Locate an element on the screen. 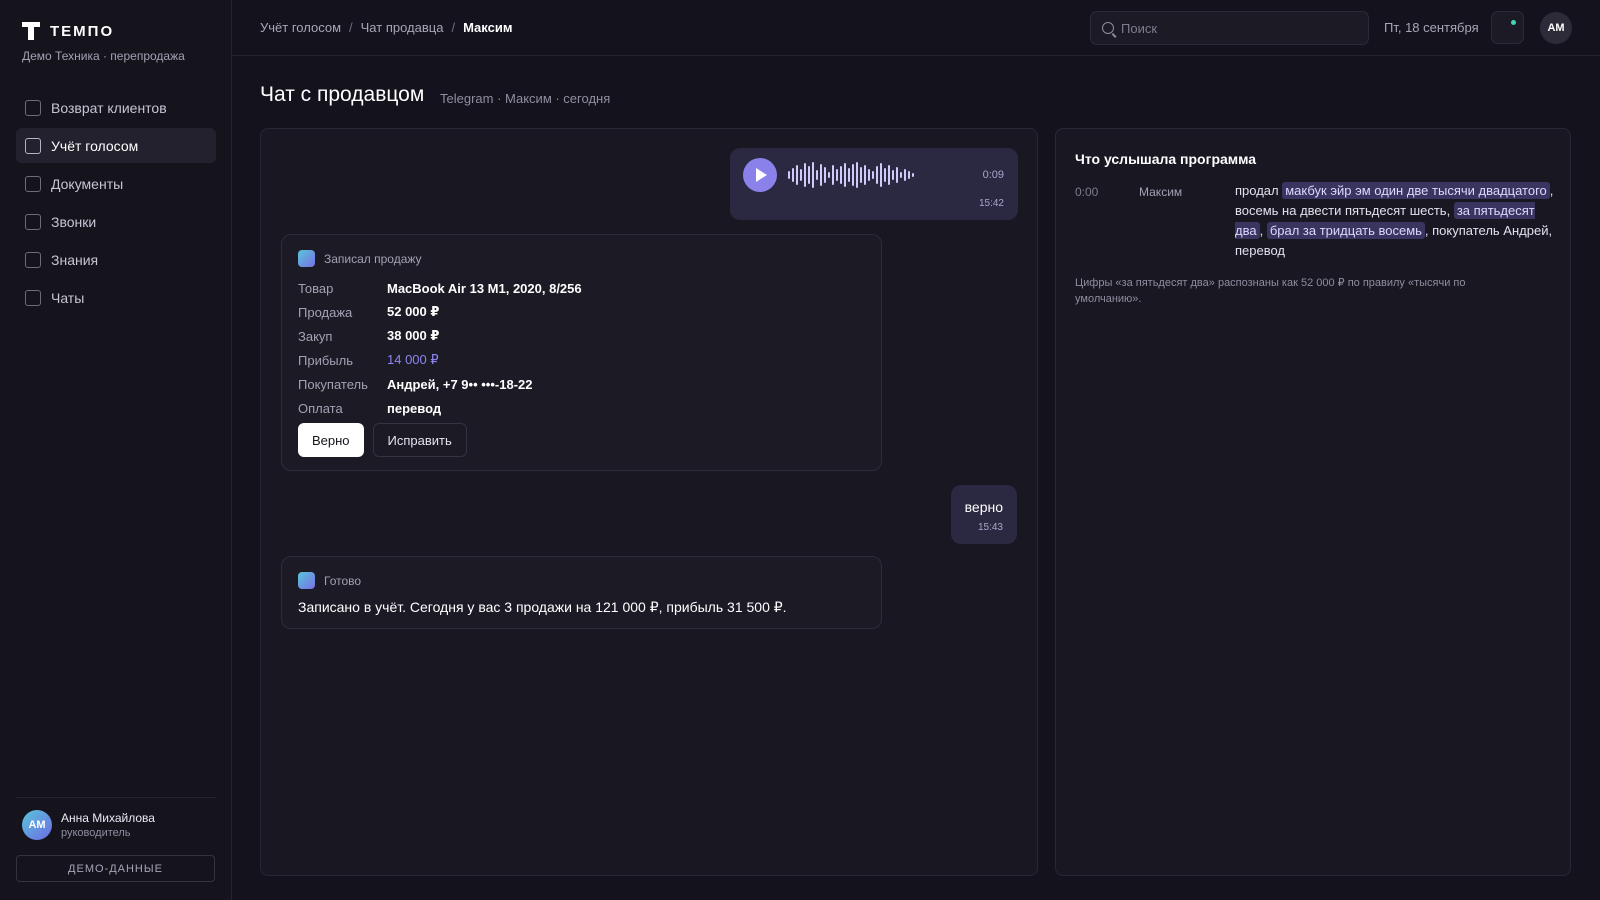 Image resolution: width=1600 pixels, height=900 pixels. sidebar-item-label: Звонки is located at coordinates (74, 221).